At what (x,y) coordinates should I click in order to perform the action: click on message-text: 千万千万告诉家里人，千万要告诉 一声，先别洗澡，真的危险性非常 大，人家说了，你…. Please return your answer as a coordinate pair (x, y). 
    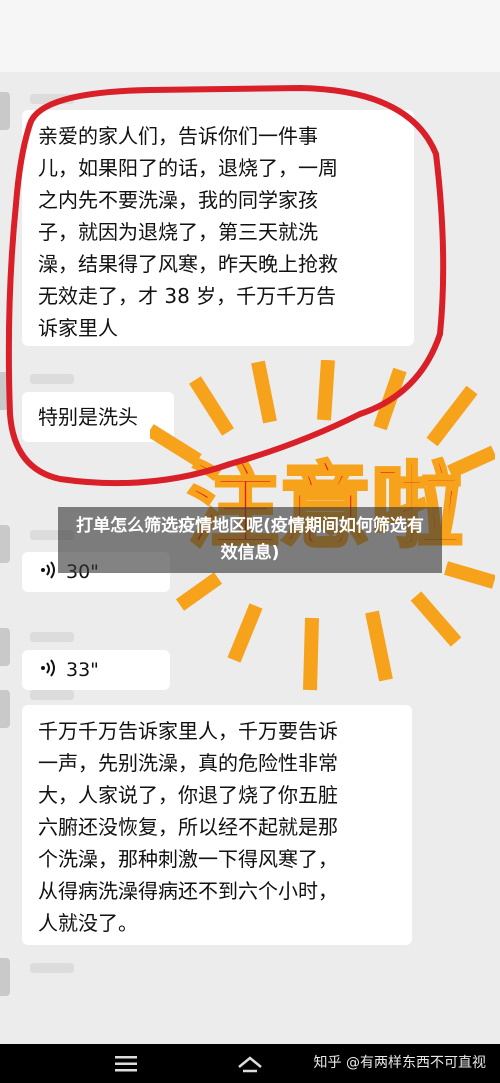
    Looking at the image, I should click on (188, 827).